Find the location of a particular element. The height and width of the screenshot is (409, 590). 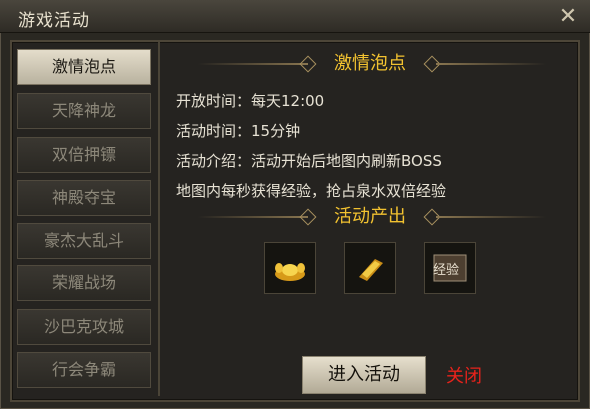

gold-bar-icon is located at coordinates (371, 270).